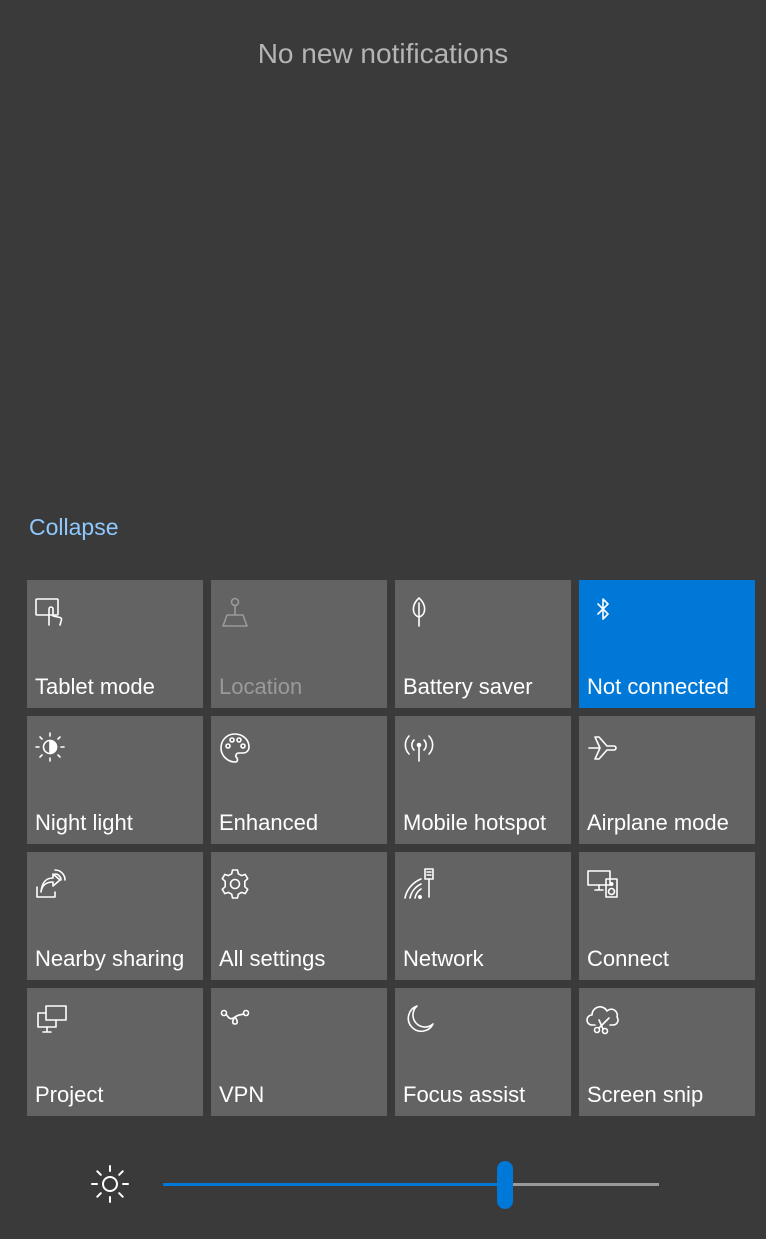  I want to click on tile-label: Airplane mode, so click(658, 822).